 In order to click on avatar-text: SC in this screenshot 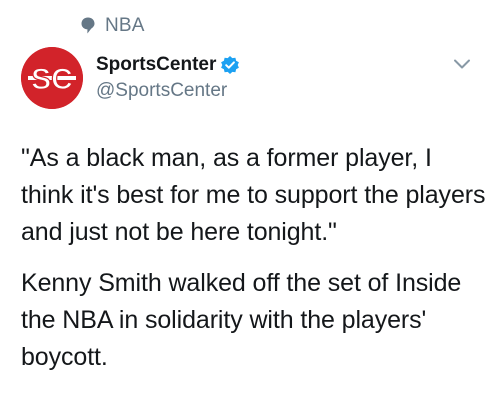, I will do `click(52, 79)`.